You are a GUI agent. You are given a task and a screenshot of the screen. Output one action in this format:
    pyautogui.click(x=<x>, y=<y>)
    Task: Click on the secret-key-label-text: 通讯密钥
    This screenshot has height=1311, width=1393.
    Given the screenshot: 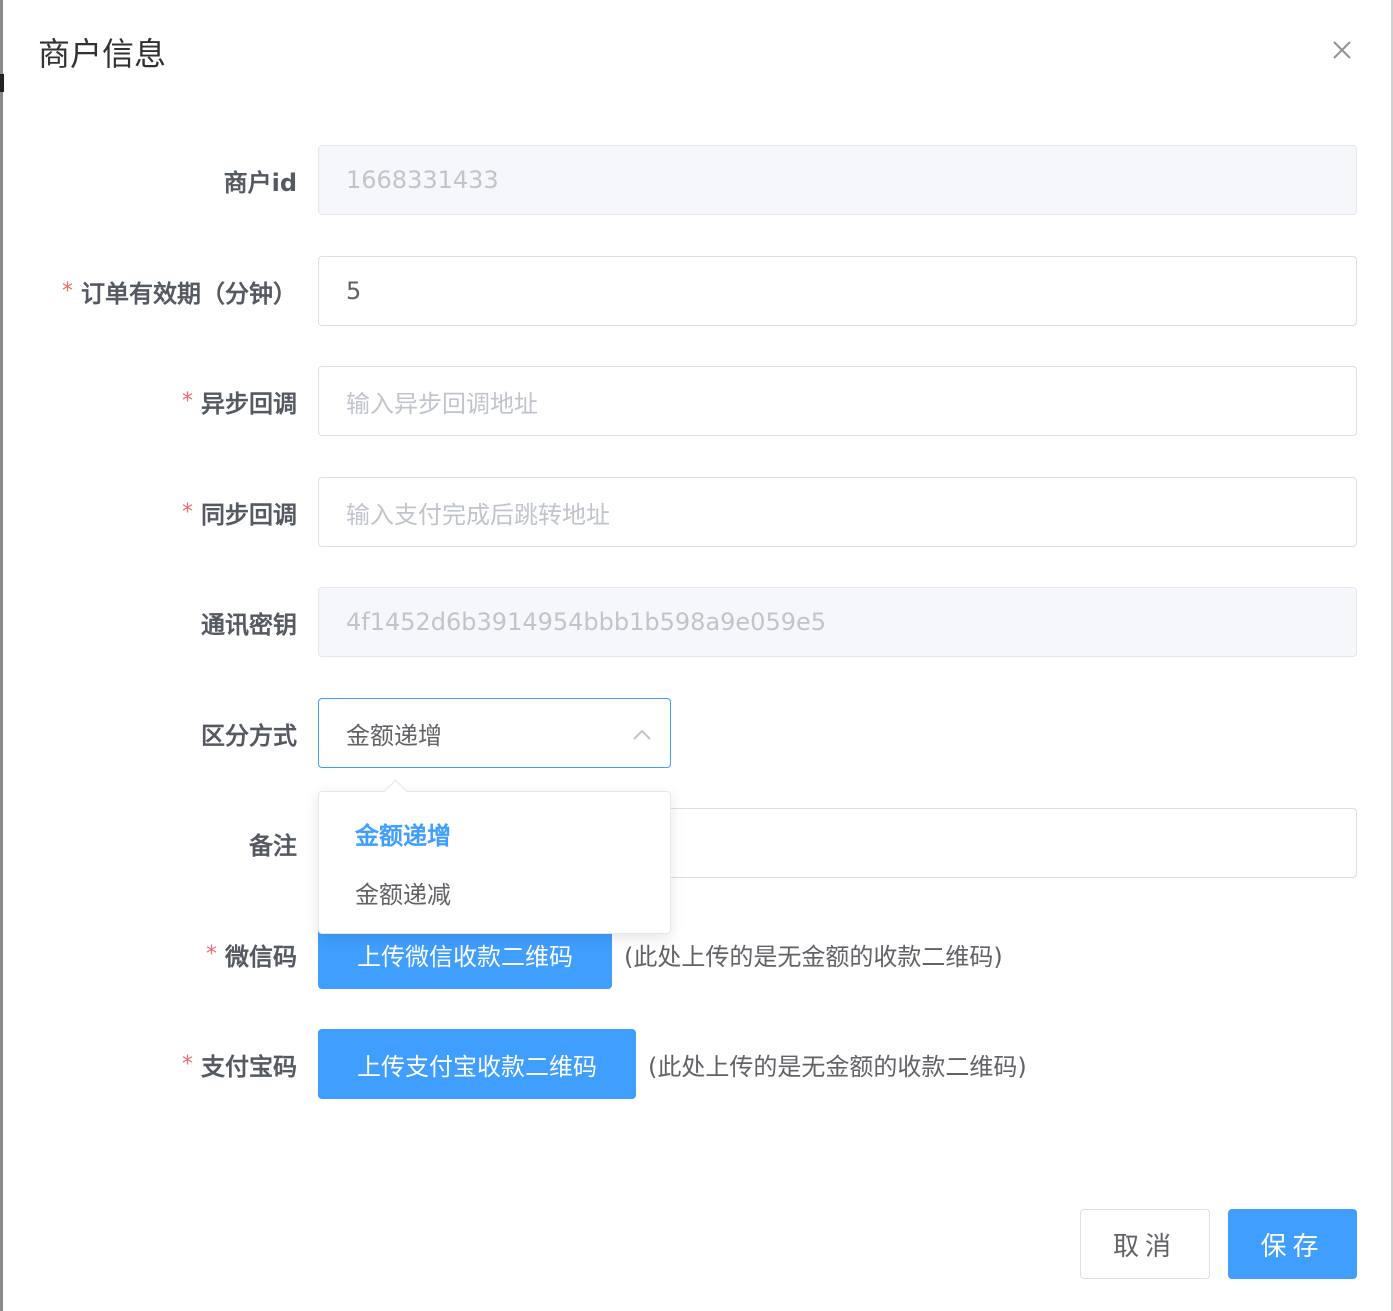 What is the action you would take?
    pyautogui.click(x=249, y=624)
    